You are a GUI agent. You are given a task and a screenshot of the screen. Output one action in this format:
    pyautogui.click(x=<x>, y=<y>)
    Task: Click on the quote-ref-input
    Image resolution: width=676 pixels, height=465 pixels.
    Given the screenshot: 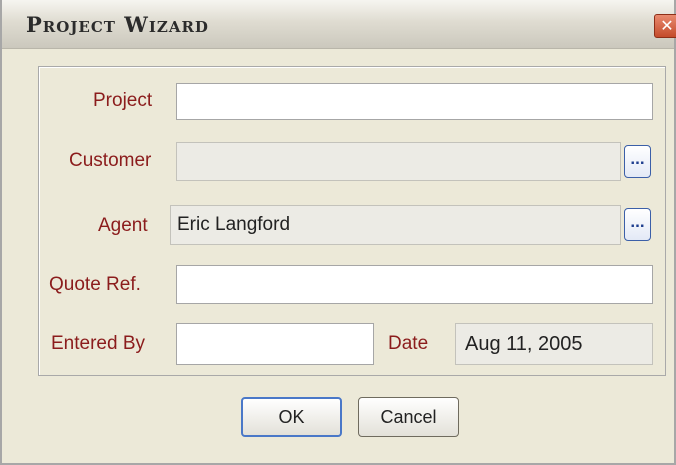 What is the action you would take?
    pyautogui.click(x=414, y=284)
    